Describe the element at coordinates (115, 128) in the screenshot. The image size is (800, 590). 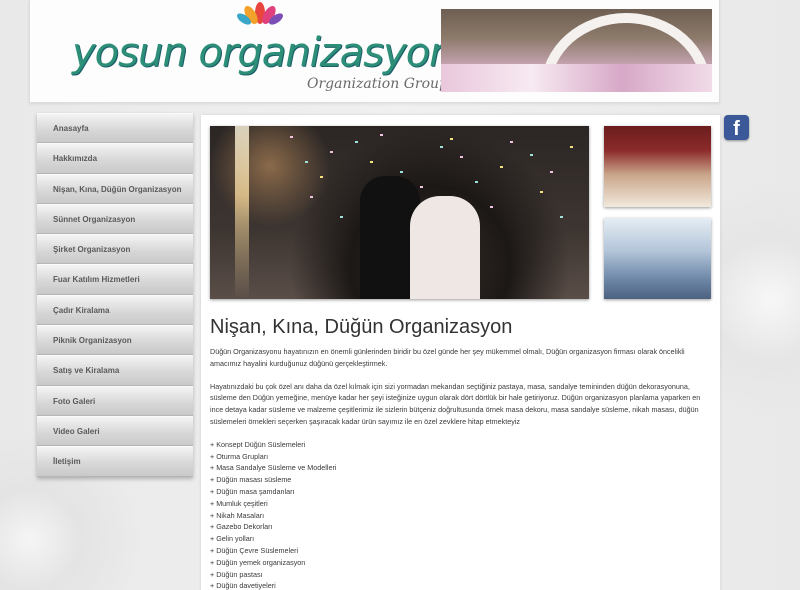
I see `sidebar-item-home: Anasayfa` at that location.